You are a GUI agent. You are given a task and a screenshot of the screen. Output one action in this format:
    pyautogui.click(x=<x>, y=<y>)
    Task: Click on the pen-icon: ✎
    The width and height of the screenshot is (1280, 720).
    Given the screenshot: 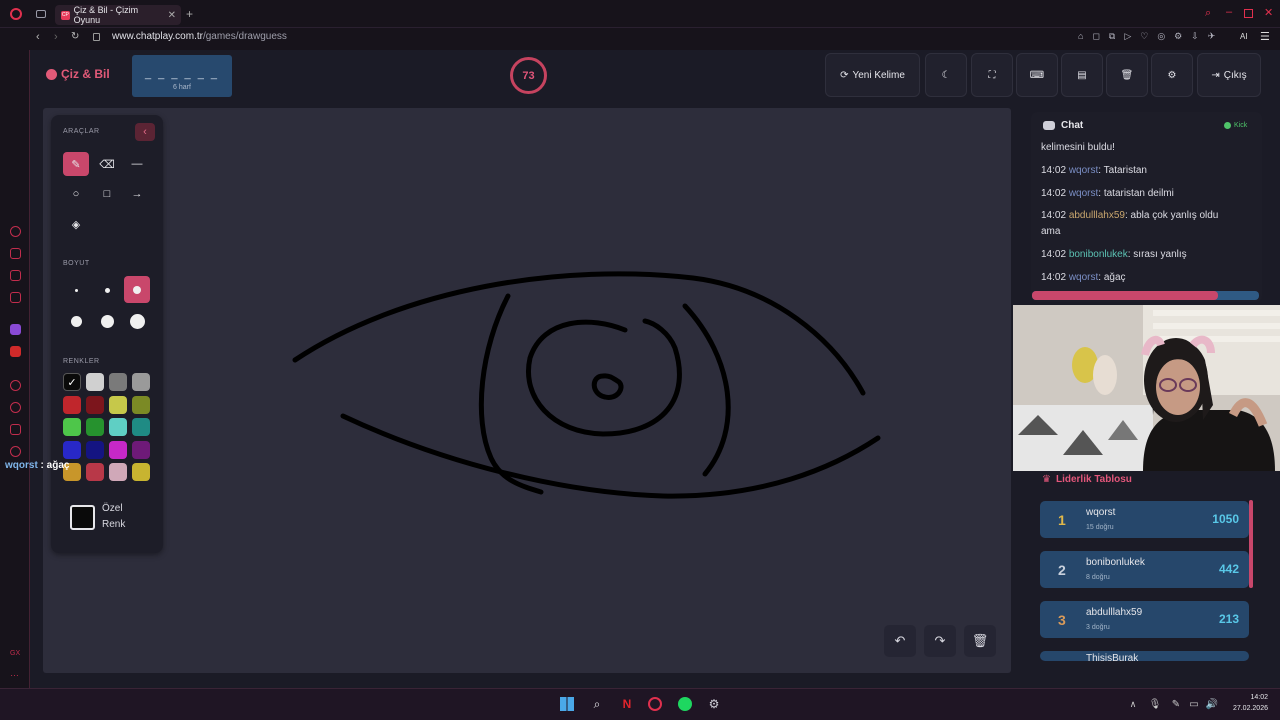 What is the action you would take?
    pyautogui.click(x=1176, y=704)
    